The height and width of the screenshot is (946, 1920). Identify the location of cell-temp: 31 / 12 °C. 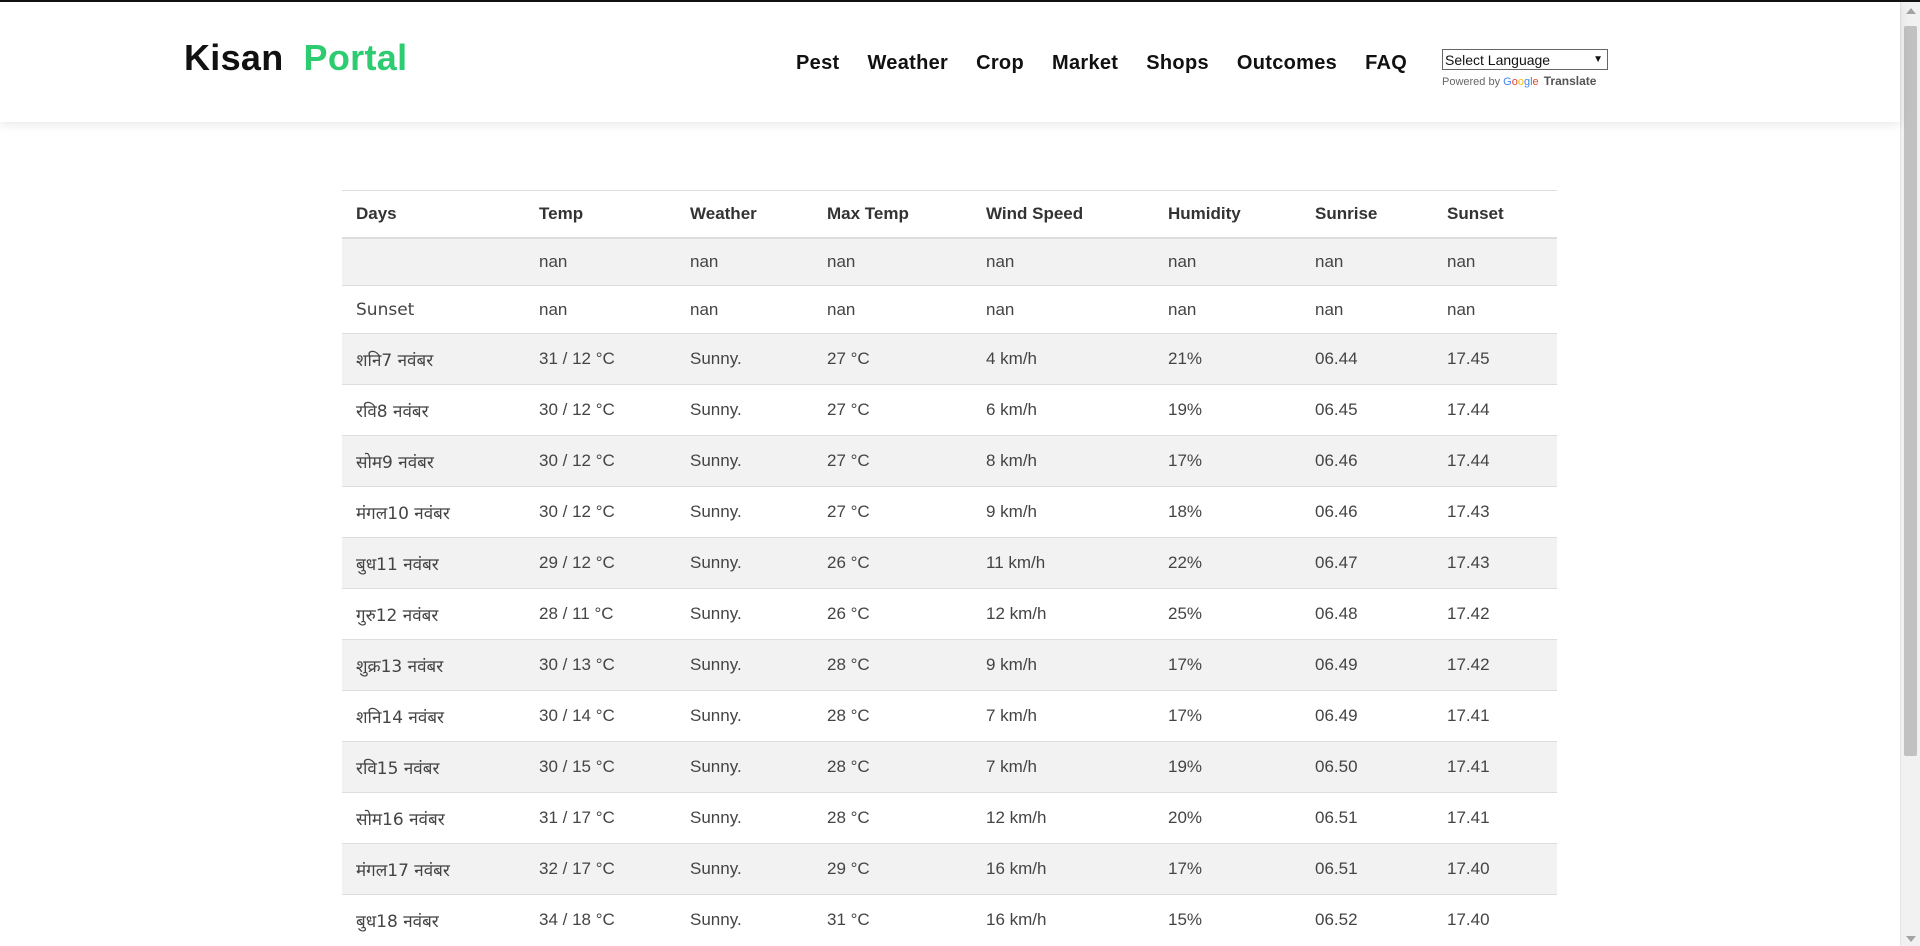
(600, 359).